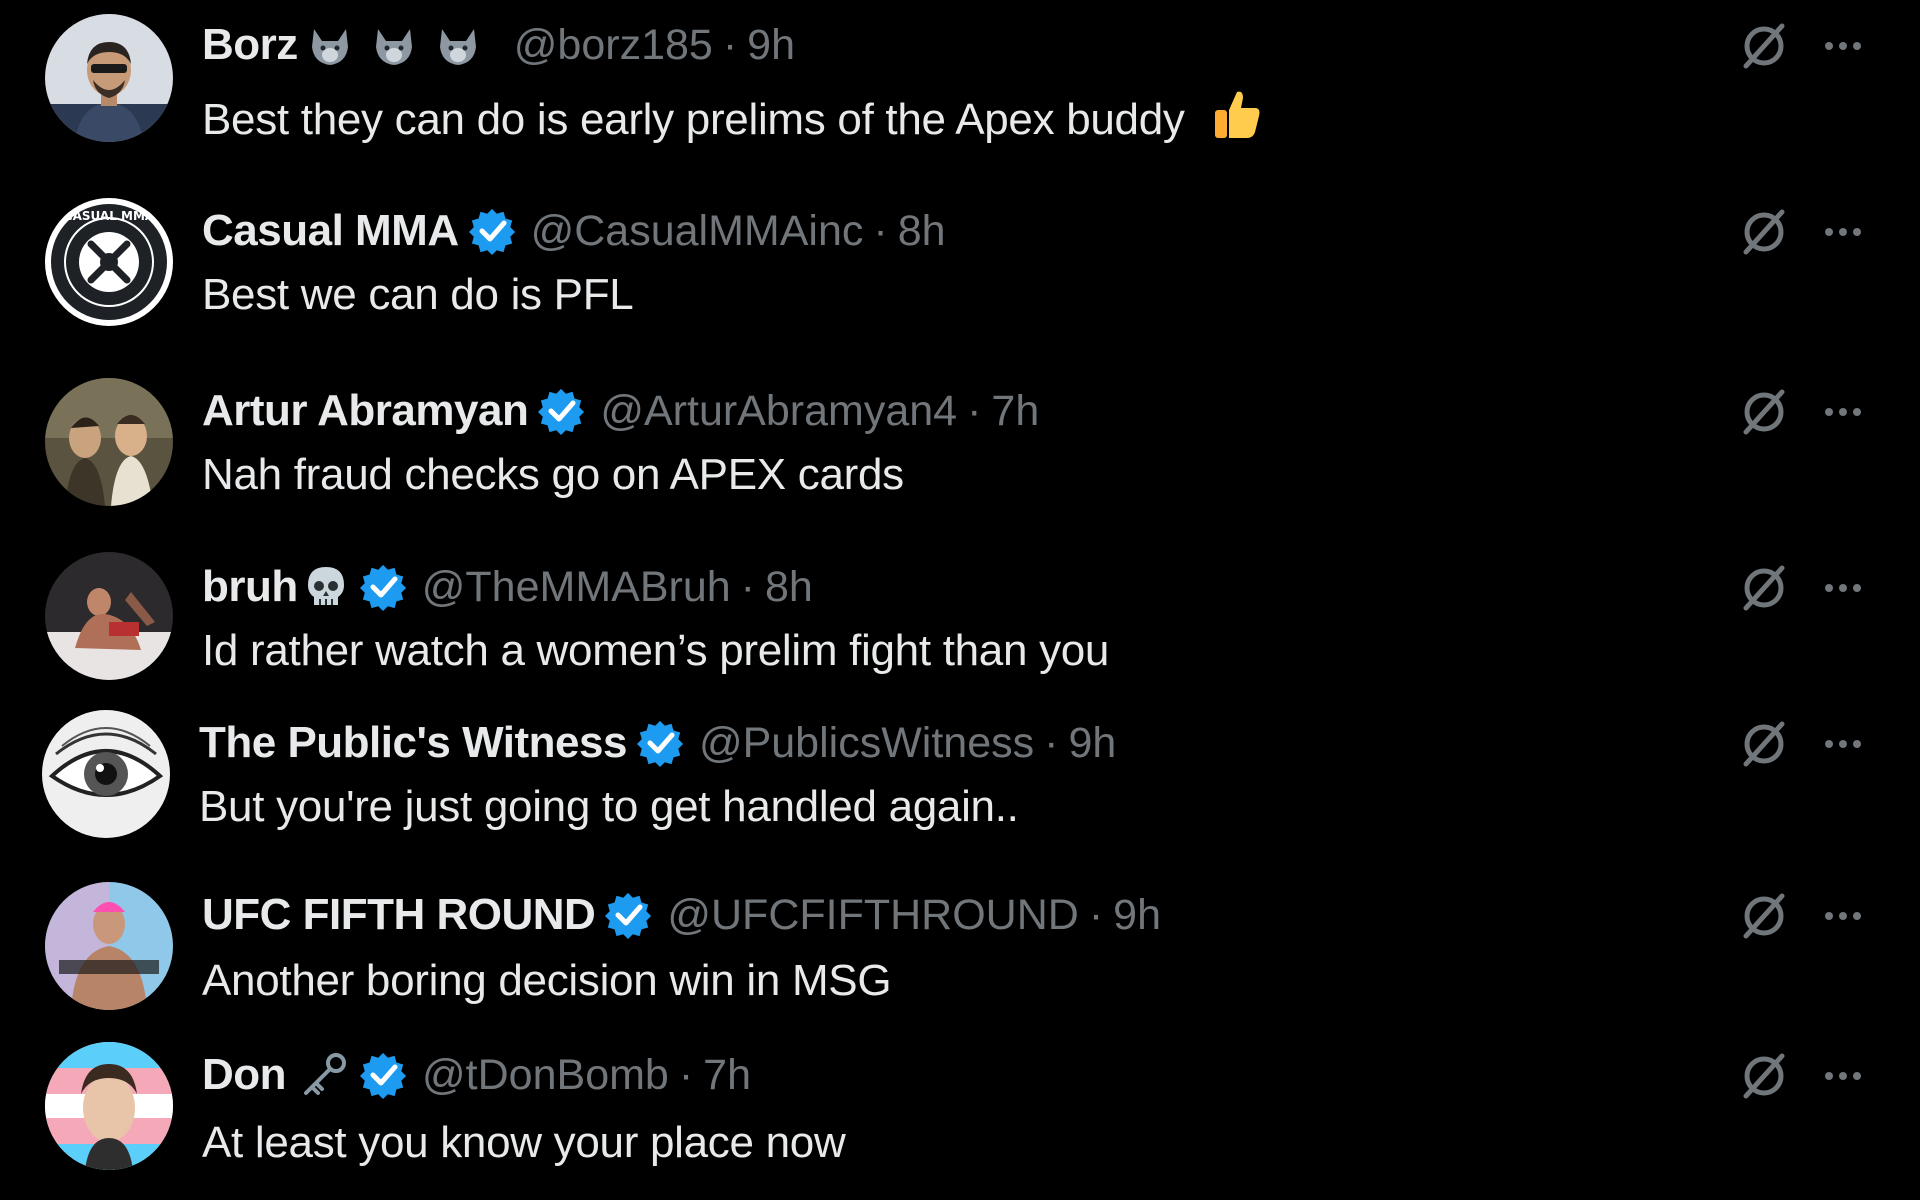 The image size is (1920, 1200). I want to click on group-photo-avatar, so click(109, 442).